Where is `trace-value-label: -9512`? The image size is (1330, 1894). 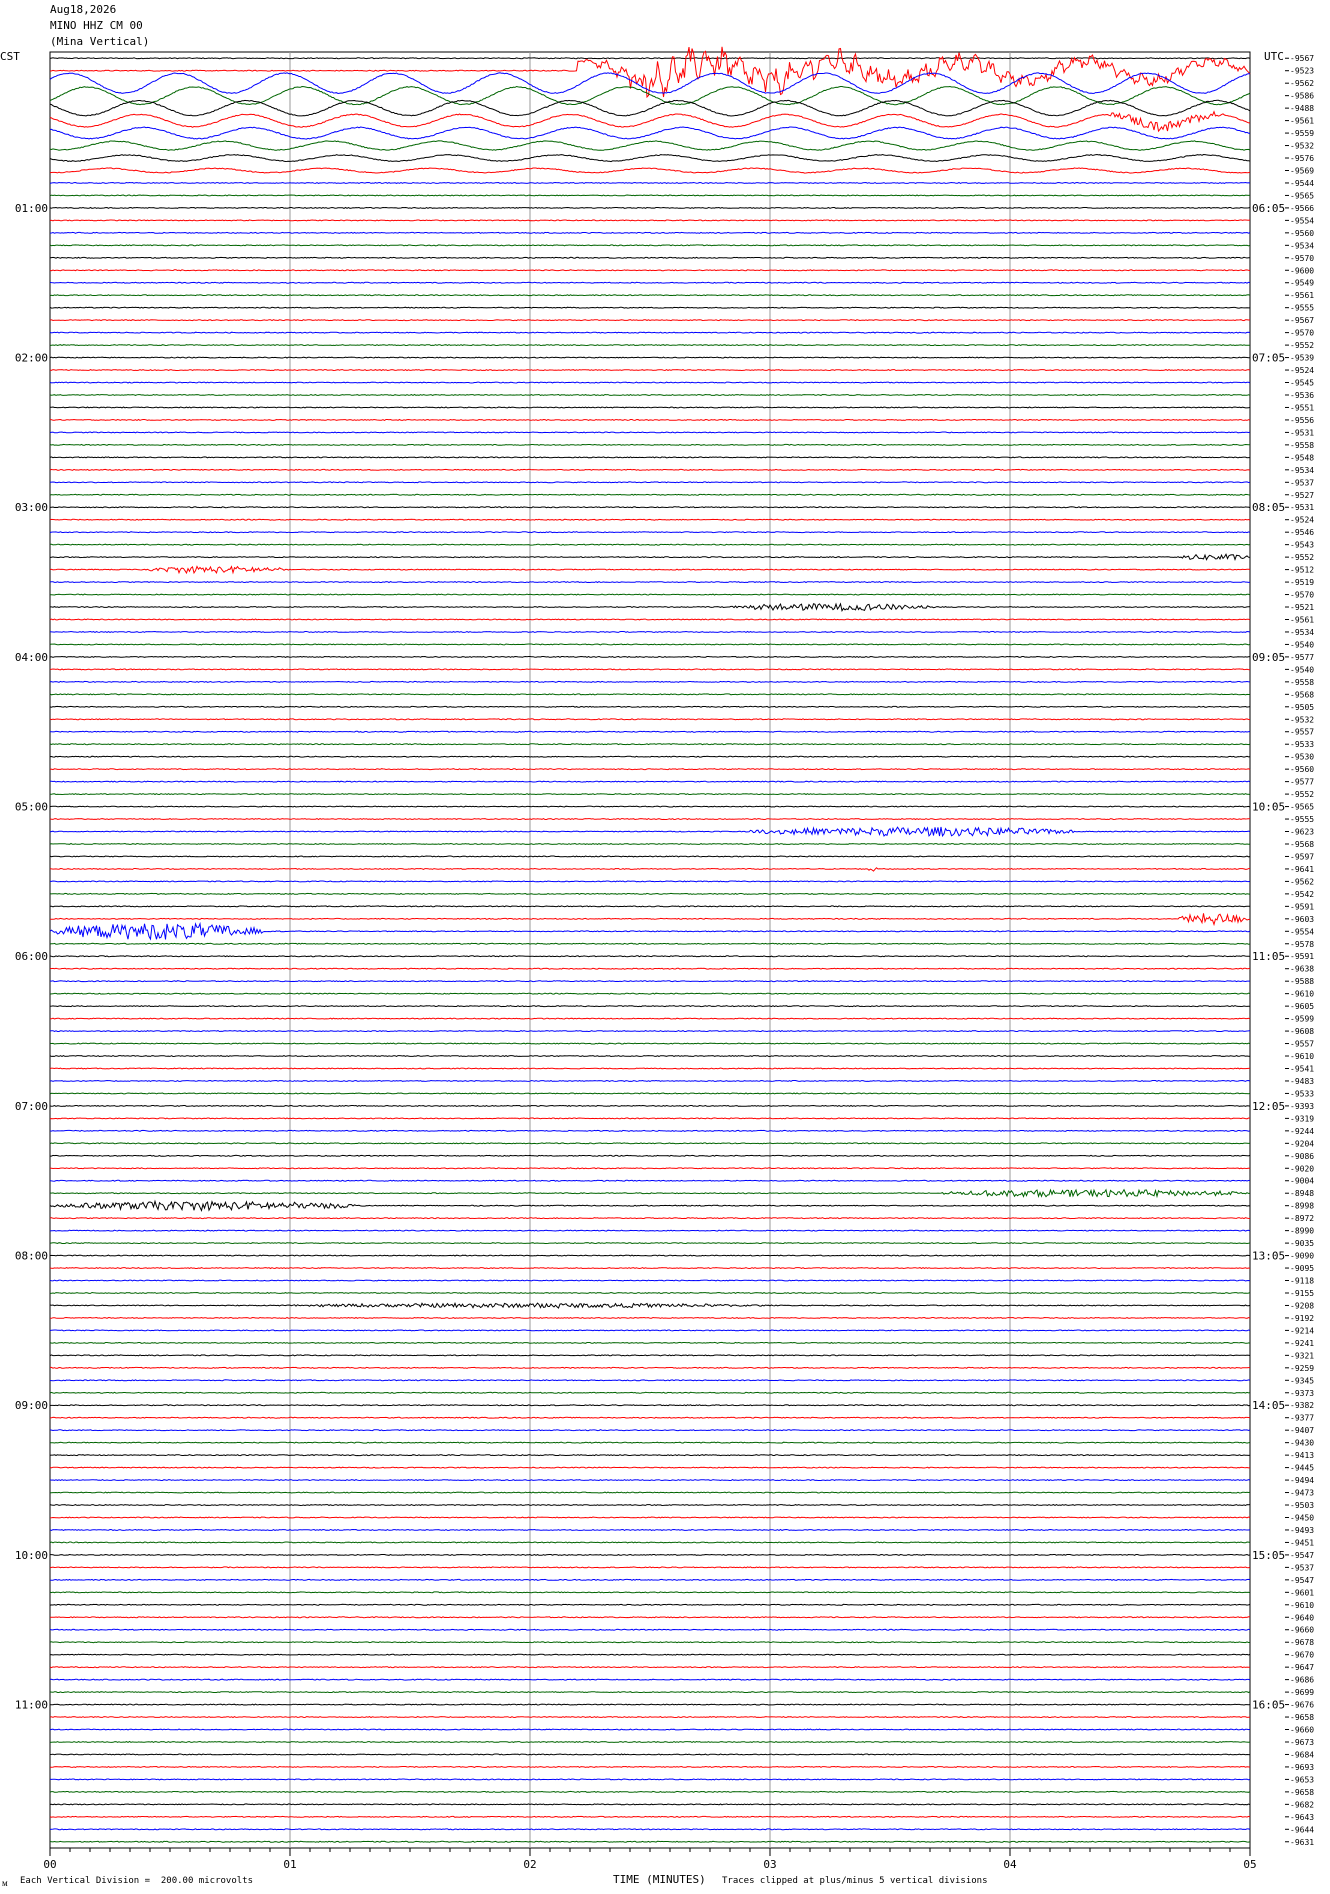 trace-value-label: -9512 is located at coordinates (1302, 570).